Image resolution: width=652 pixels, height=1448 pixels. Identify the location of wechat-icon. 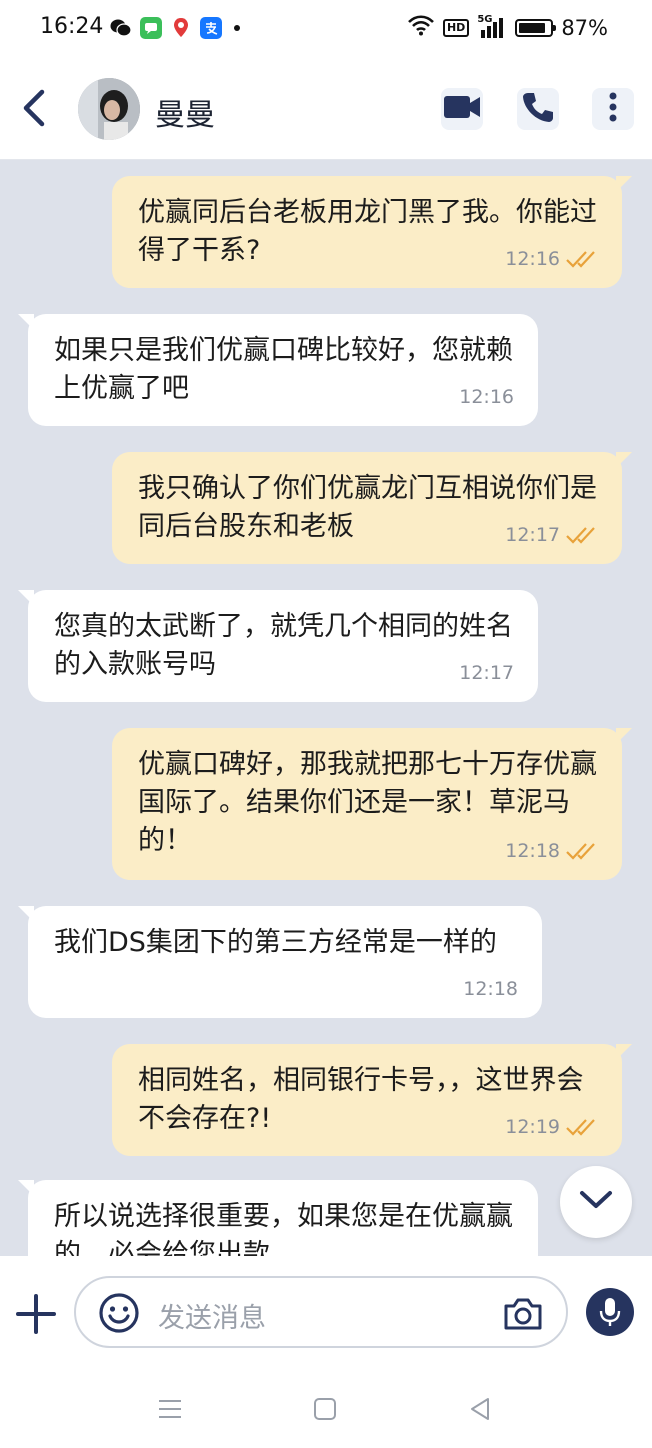
(121, 28).